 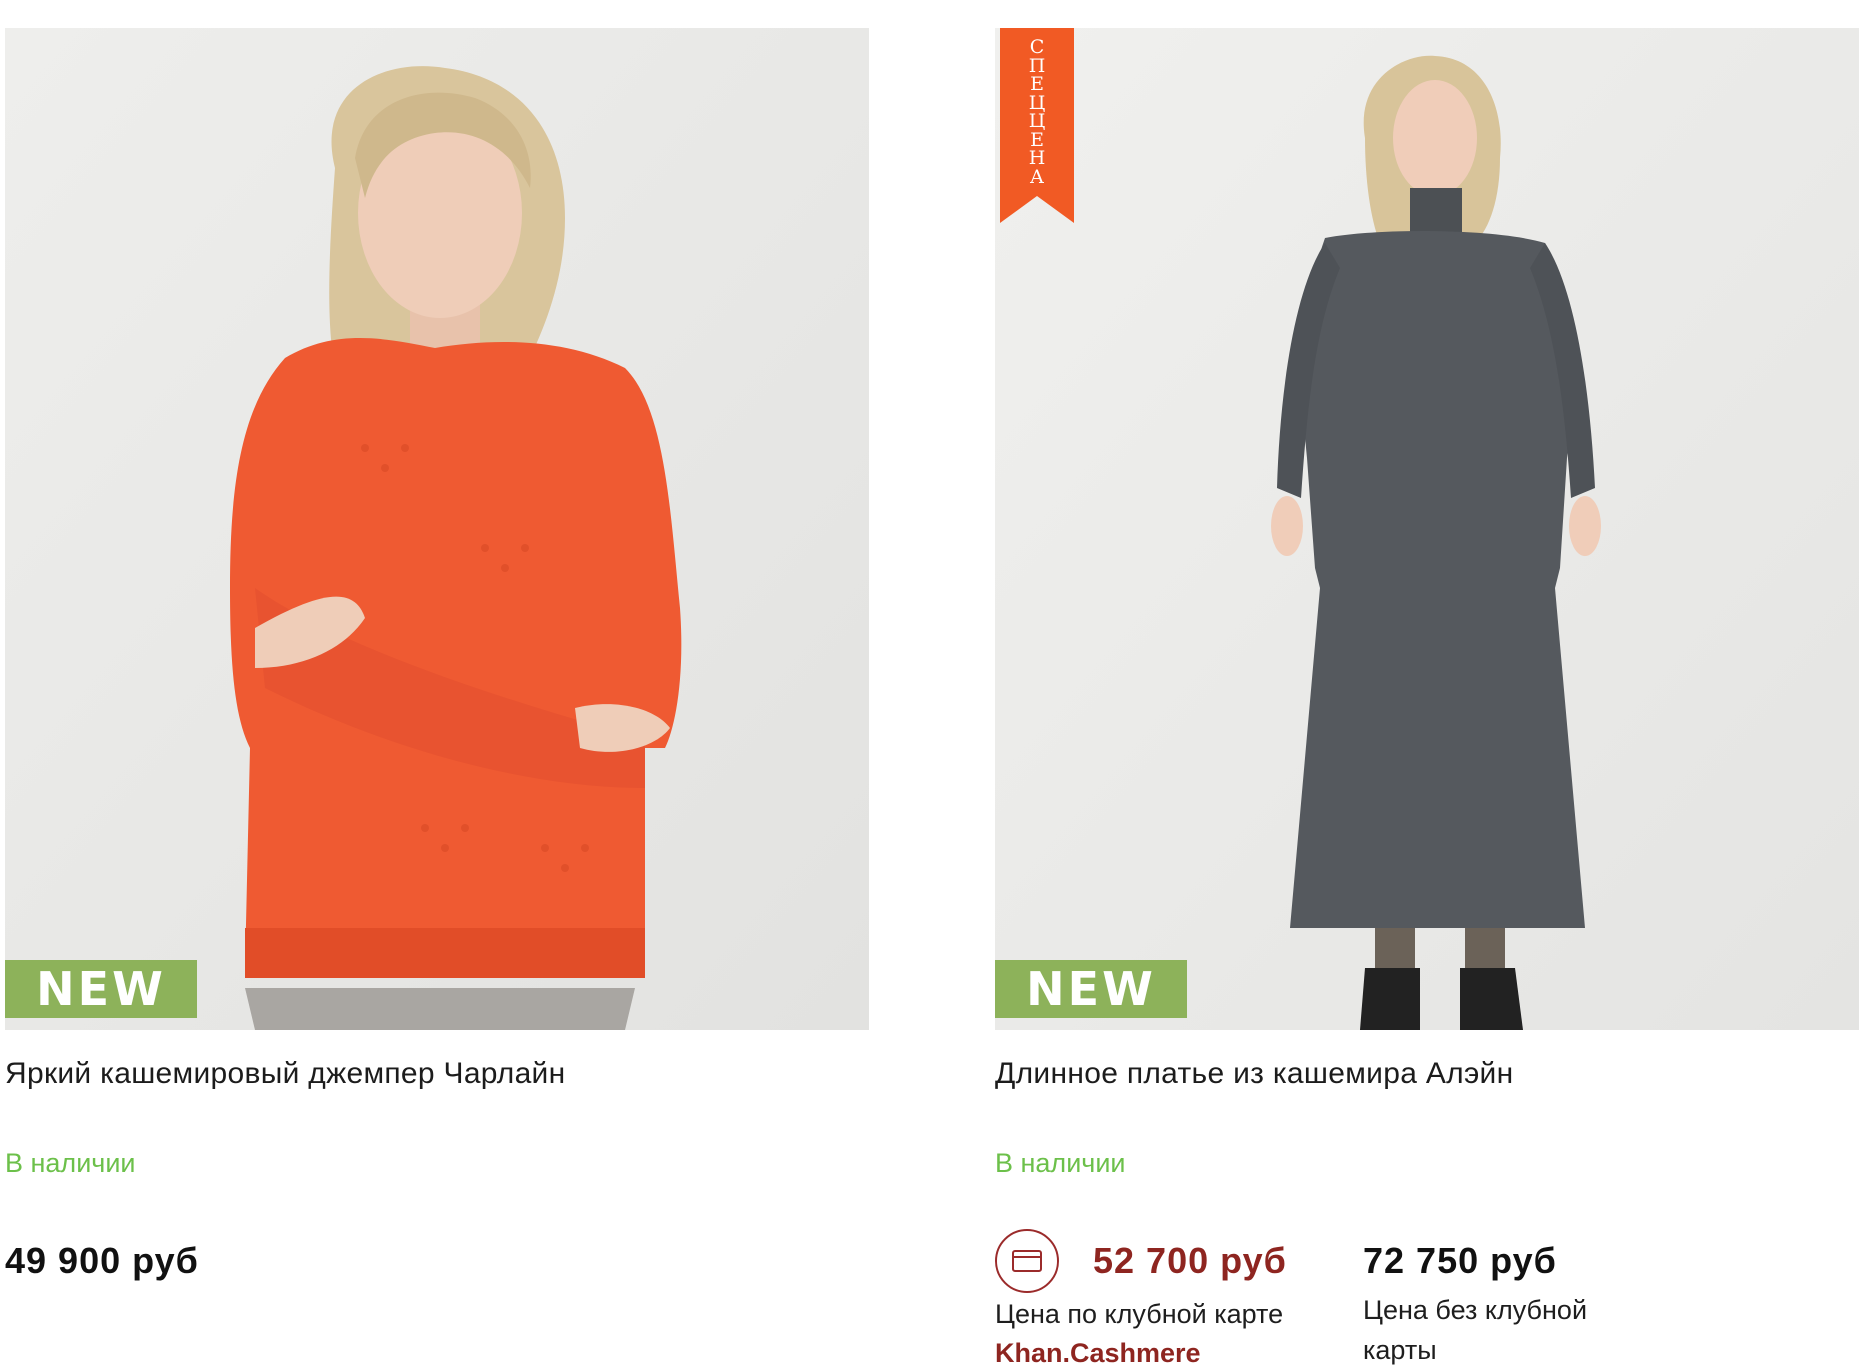 I want to click on regular-price-caption: Цена без клубной карты, so click(x=1475, y=1330).